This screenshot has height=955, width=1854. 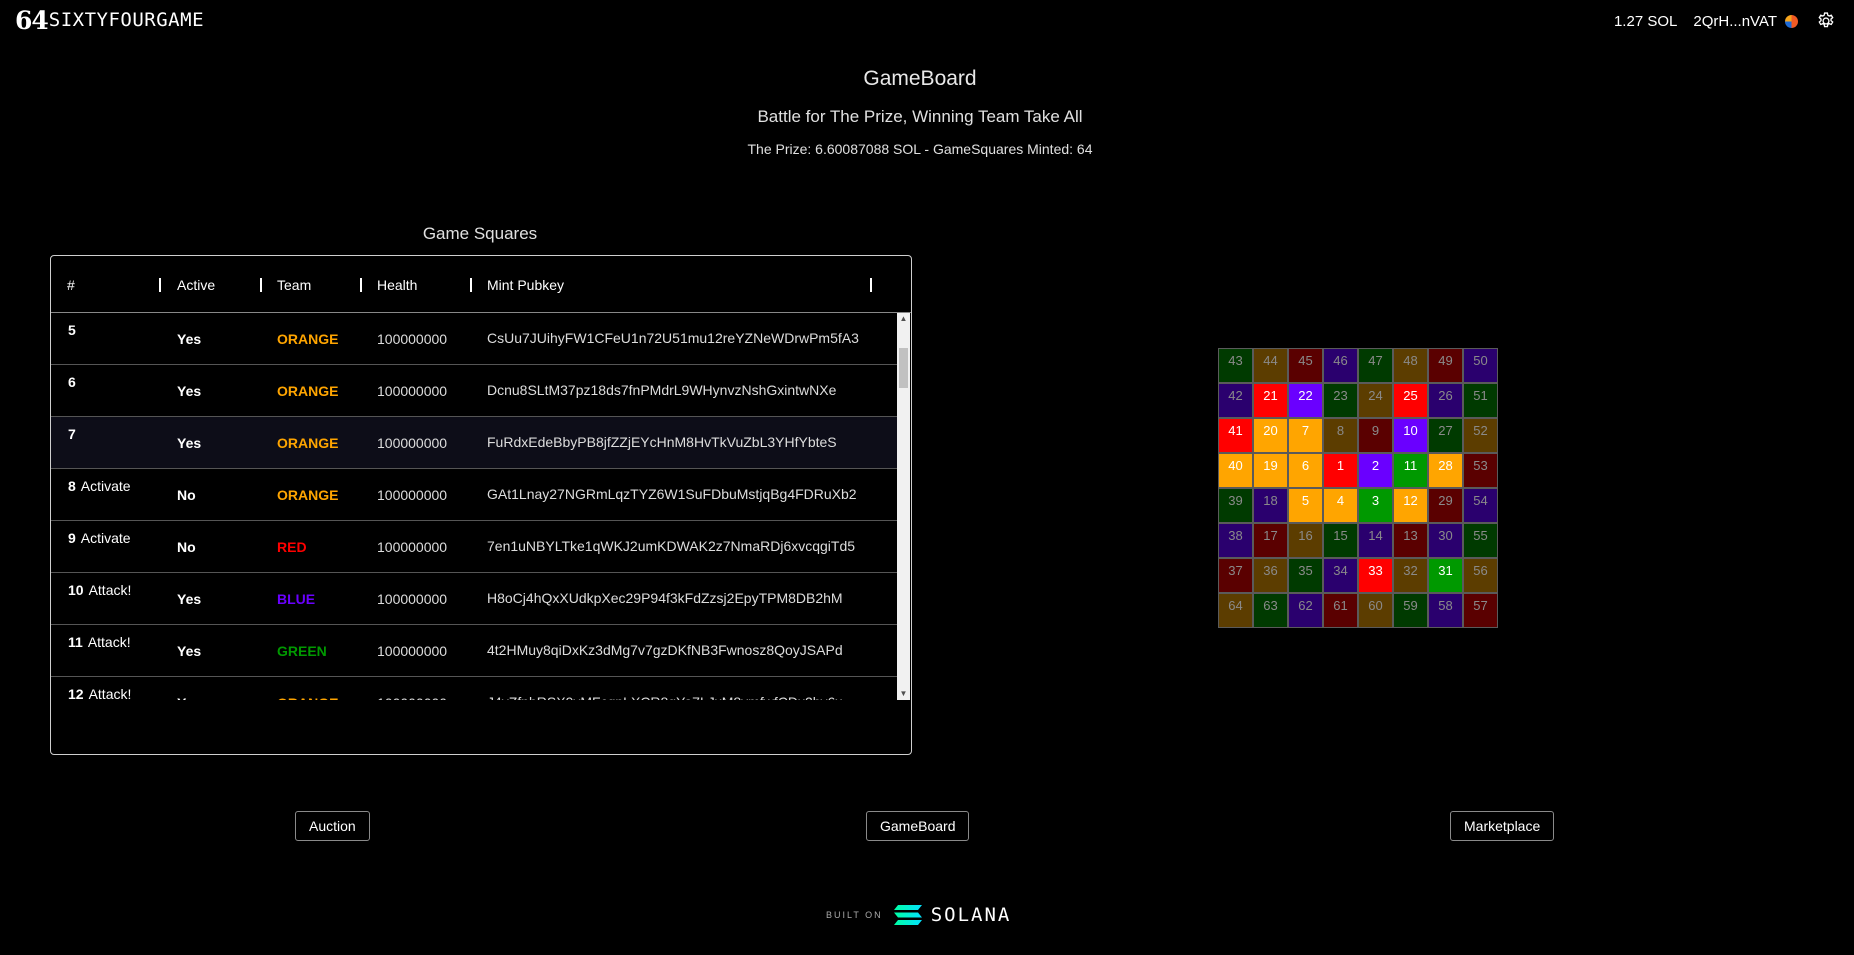 What do you see at coordinates (903, 368) in the screenshot?
I see `scrollbar-thumb` at bounding box center [903, 368].